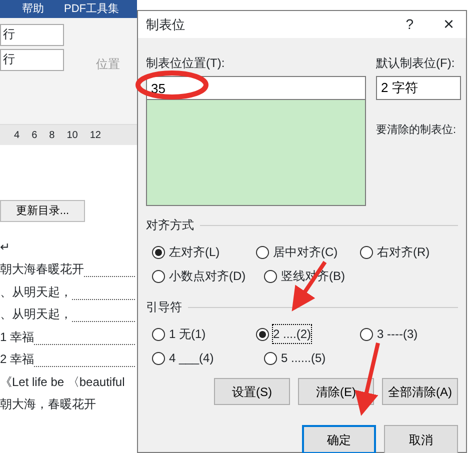 This screenshot has width=470, height=453. Describe the element at coordinates (185, 63) in the screenshot. I see `field-label: 制表位位置(T):` at that location.